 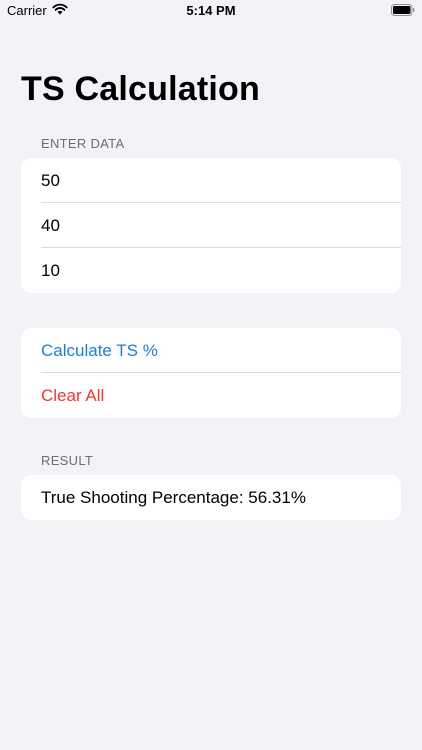 I want to click on actions-card: Calculate TS % Clear All, so click(x=211, y=373).